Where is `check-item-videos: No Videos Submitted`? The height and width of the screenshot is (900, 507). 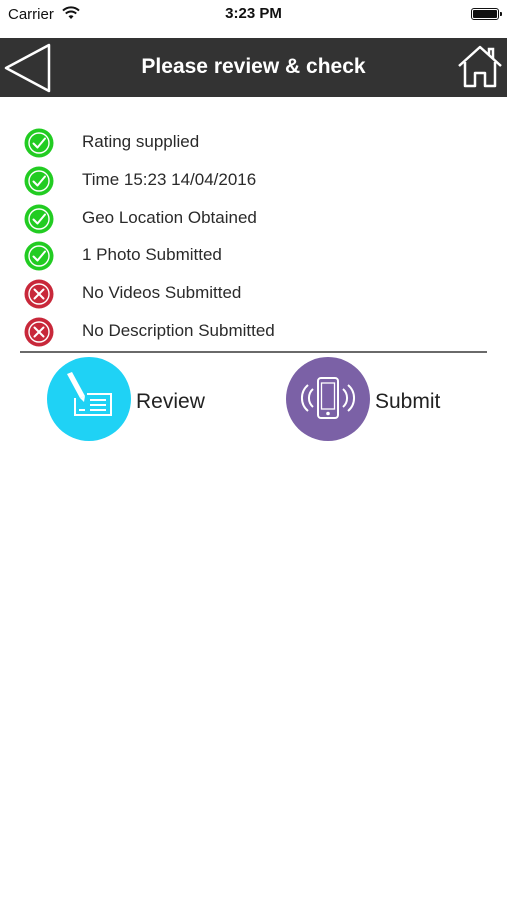 check-item-videos: No Videos Submitted is located at coordinates (253, 294).